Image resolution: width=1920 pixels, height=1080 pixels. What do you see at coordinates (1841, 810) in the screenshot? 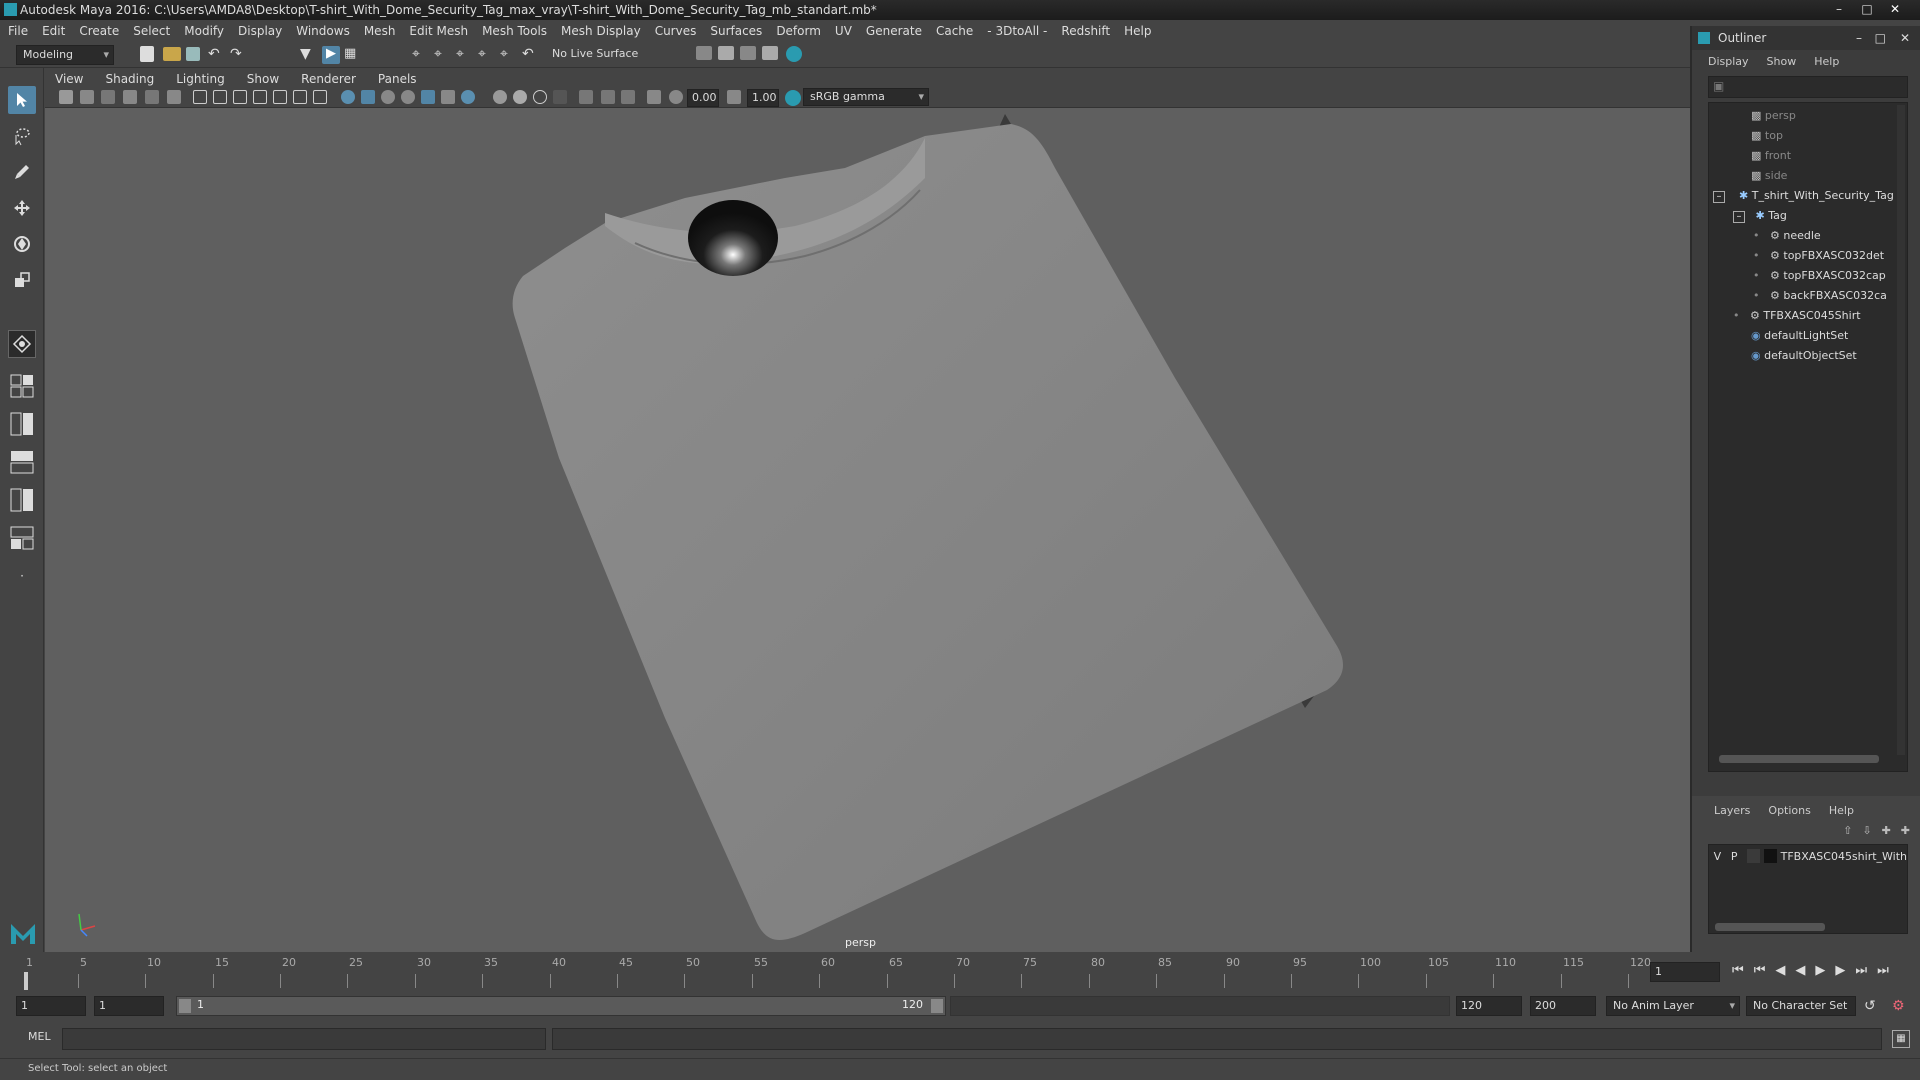
I see `layer-menu-help: Help` at bounding box center [1841, 810].